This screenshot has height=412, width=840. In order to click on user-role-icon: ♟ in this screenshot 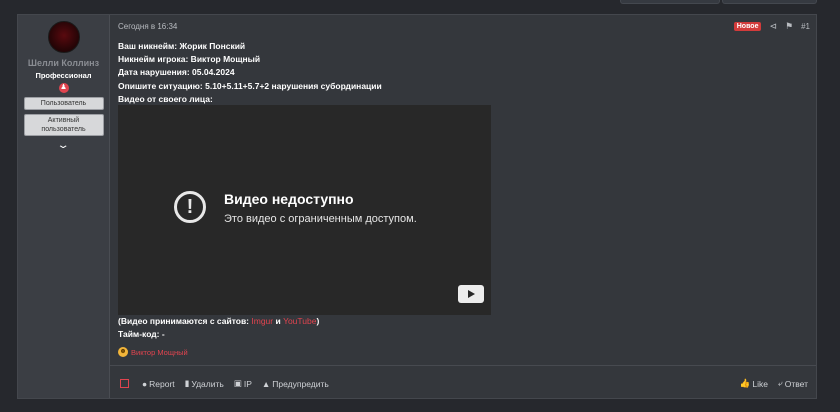, I will do `click(63, 88)`.